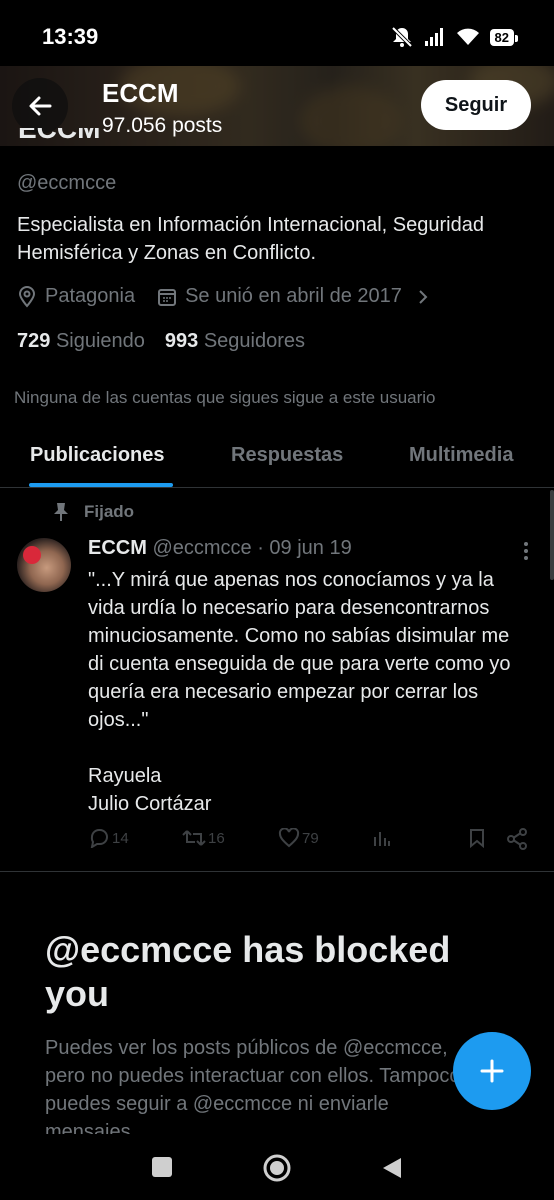 This screenshot has width=554, height=1200. I want to click on arrow-left-icon, so click(40, 106).